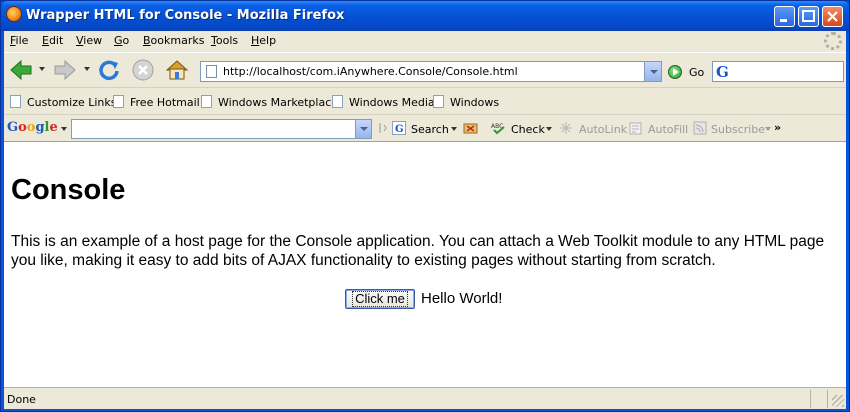  I want to click on close-button, so click(832, 16).